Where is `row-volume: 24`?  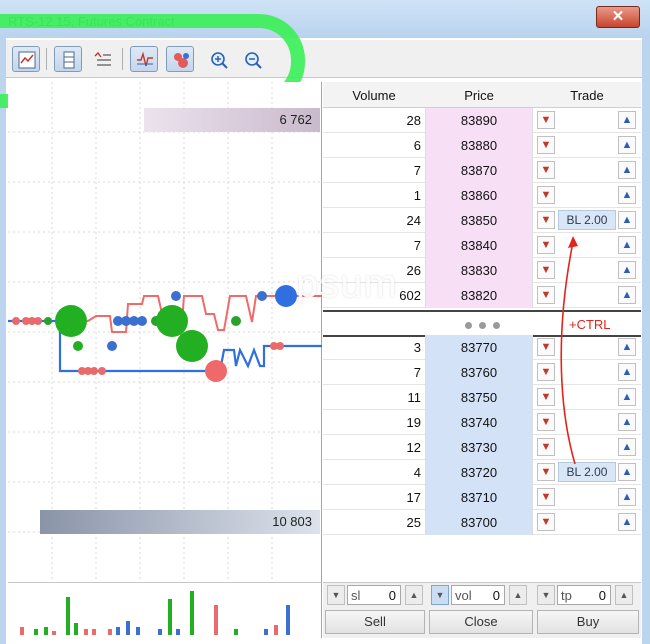
row-volume: 24 is located at coordinates (413, 220).